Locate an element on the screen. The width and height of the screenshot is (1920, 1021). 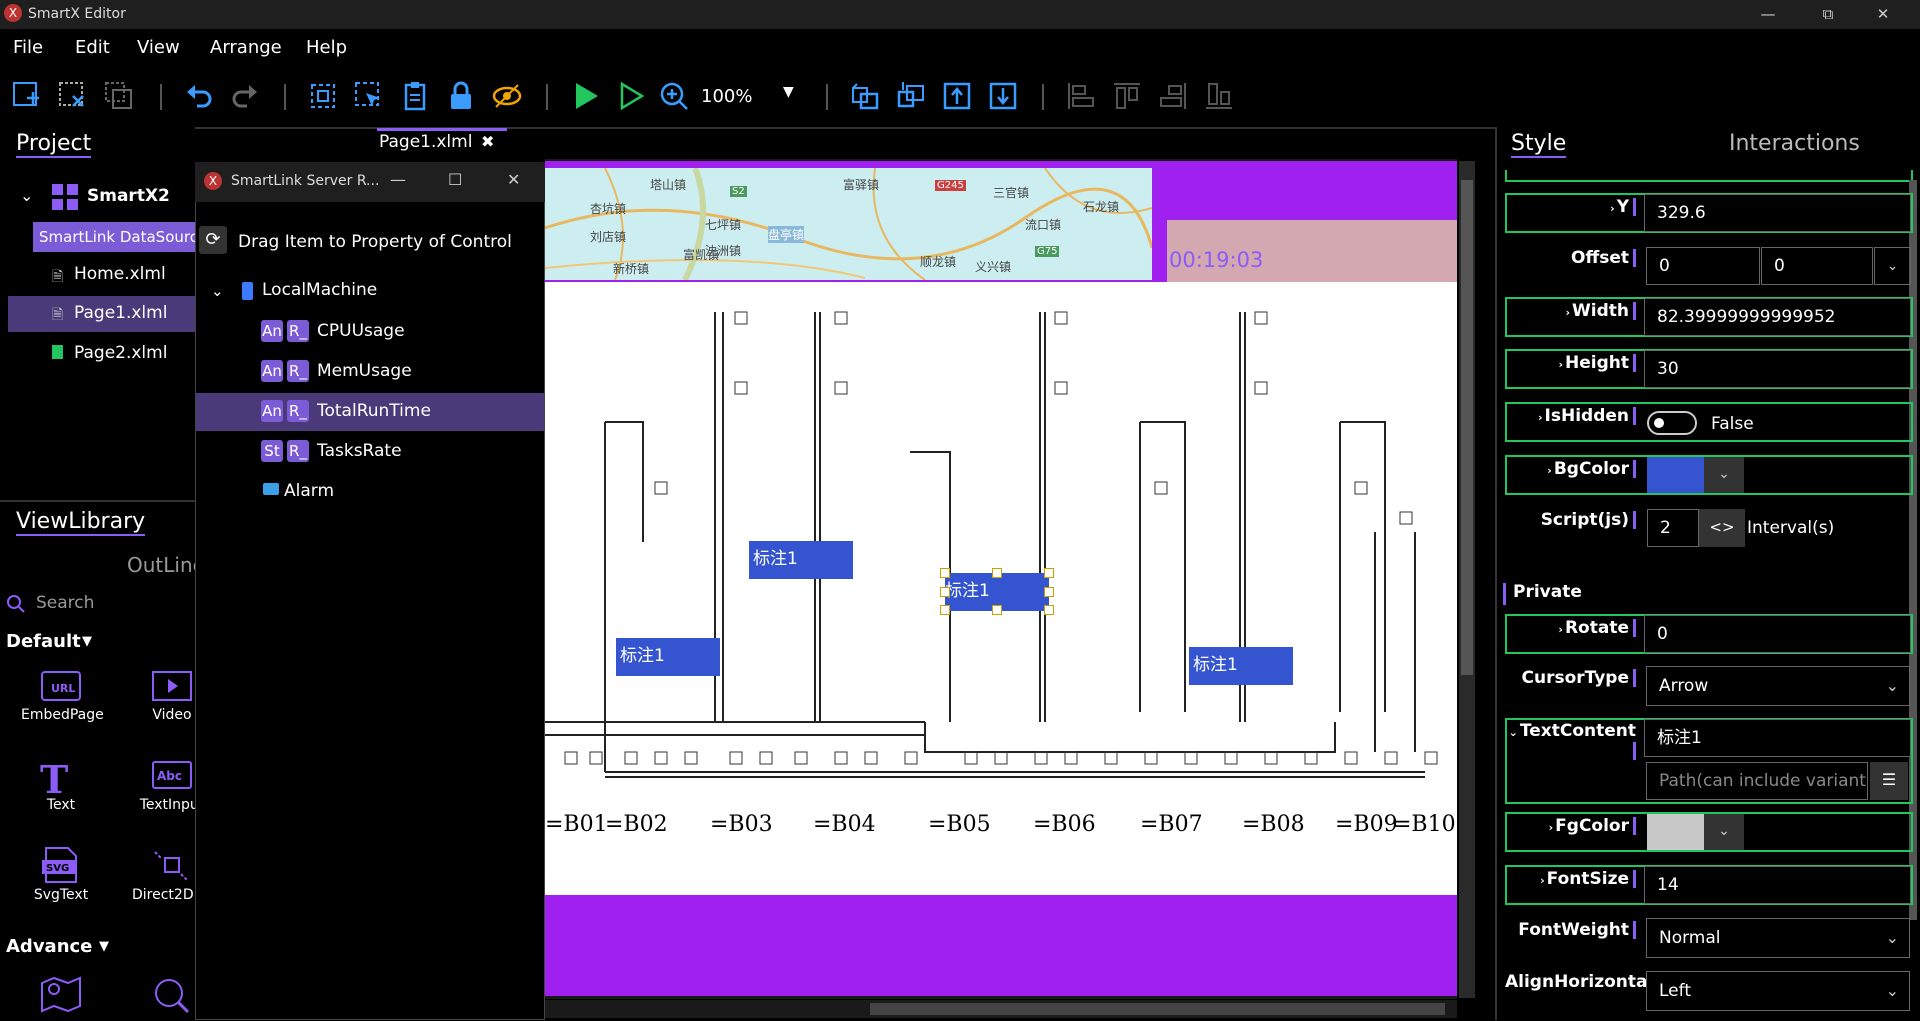
select-area-icon is located at coordinates (323, 96).